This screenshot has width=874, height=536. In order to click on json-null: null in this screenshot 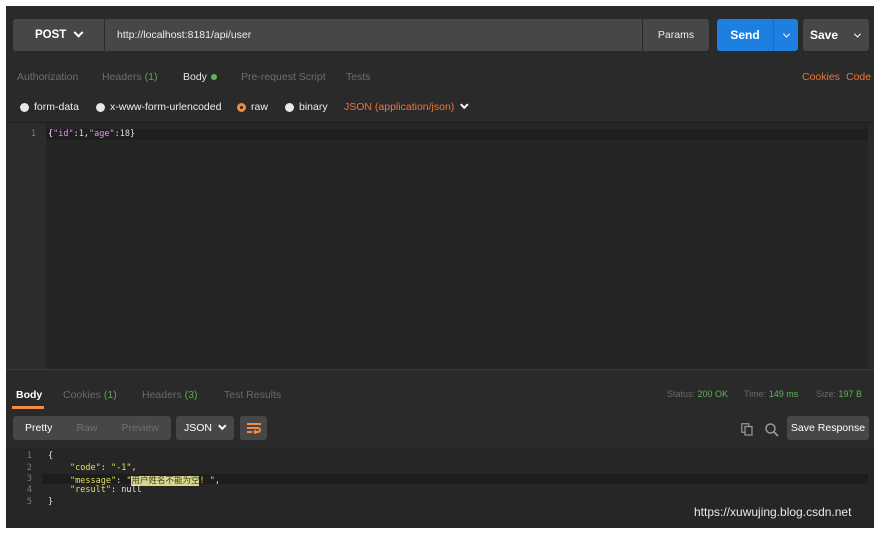, I will do `click(131, 490)`.